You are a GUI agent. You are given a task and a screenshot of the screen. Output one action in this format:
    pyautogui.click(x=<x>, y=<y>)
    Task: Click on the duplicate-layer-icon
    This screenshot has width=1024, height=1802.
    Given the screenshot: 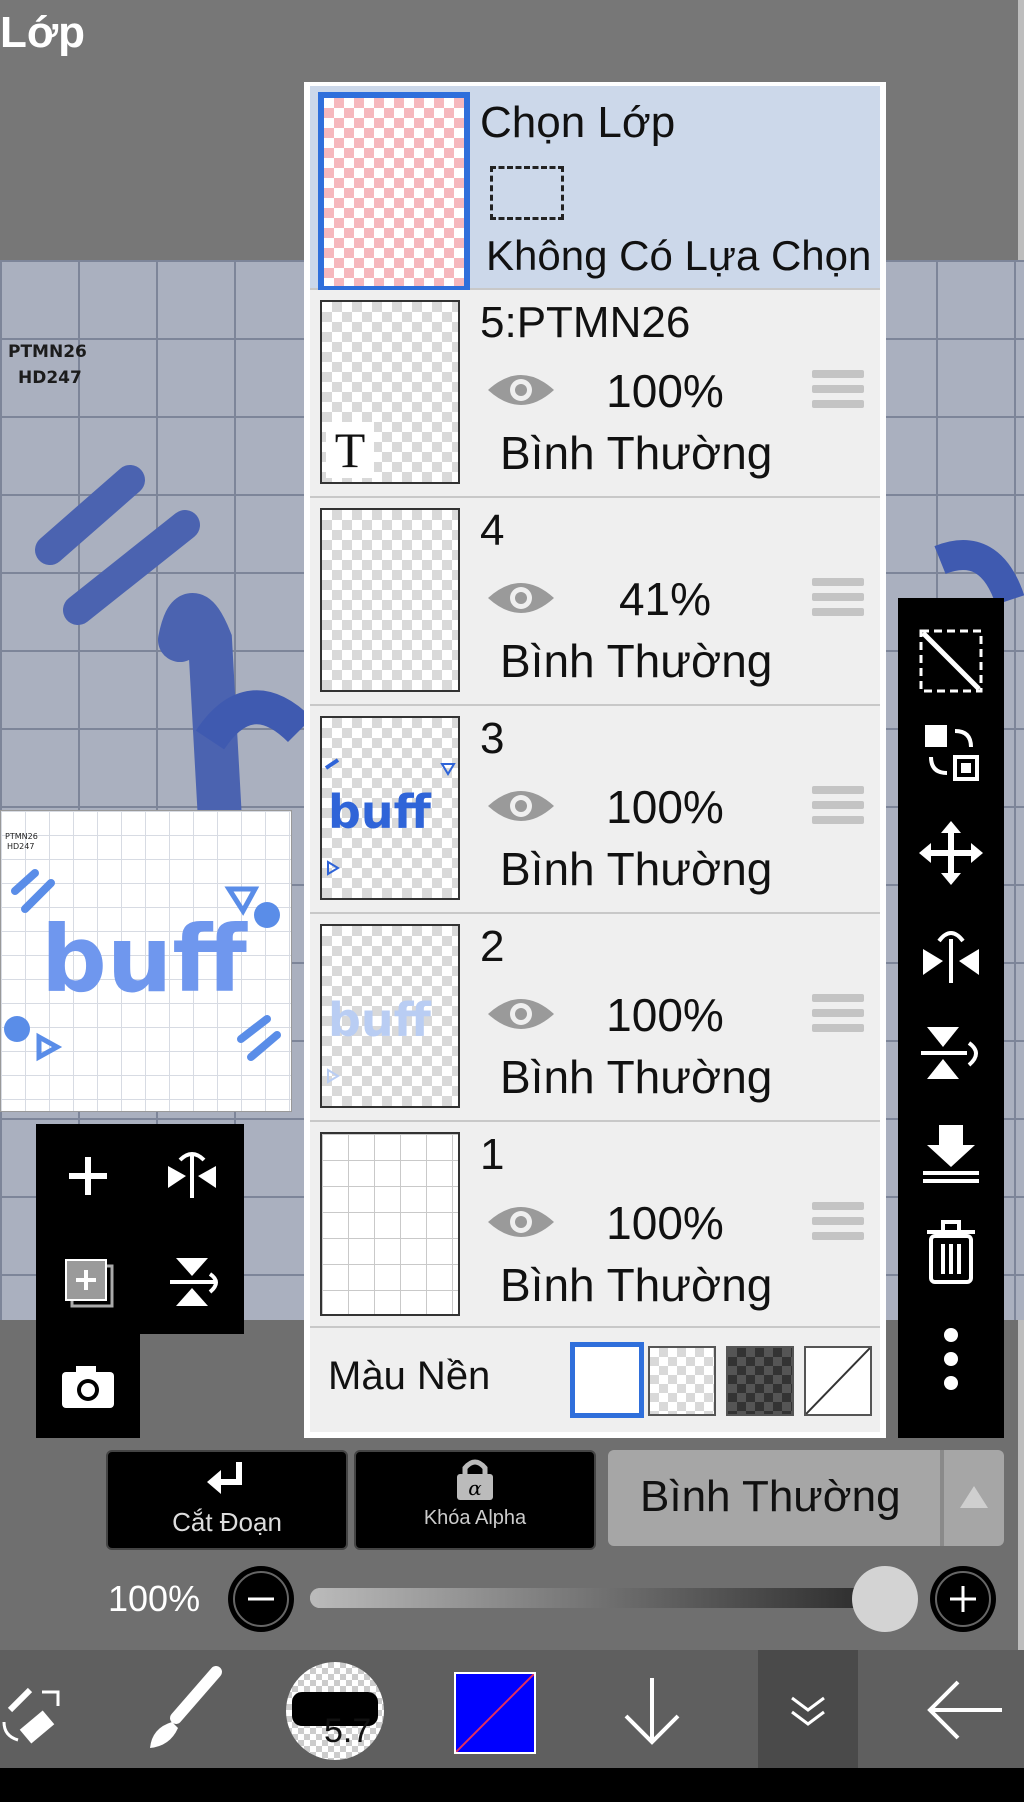 What is the action you would take?
    pyautogui.click(x=88, y=1282)
    